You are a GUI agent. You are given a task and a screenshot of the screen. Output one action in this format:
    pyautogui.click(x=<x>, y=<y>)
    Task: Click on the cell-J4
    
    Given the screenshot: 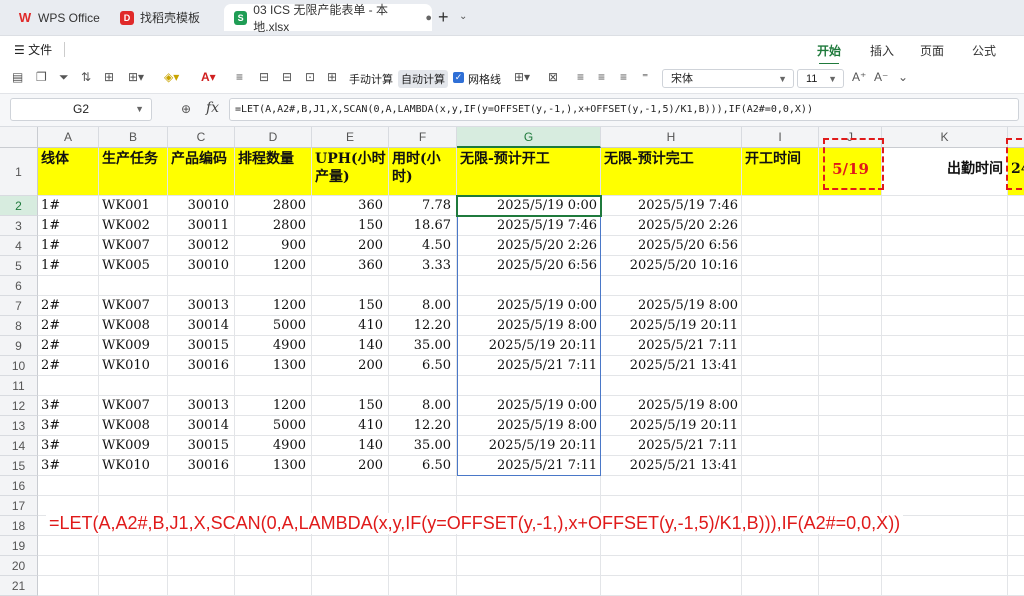 What is the action you would take?
    pyautogui.click(x=850, y=246)
    